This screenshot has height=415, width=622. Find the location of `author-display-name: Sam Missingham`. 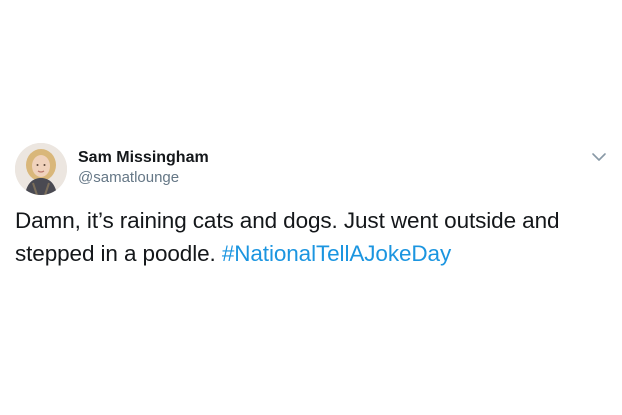

author-display-name: Sam Missingham is located at coordinates (143, 158).